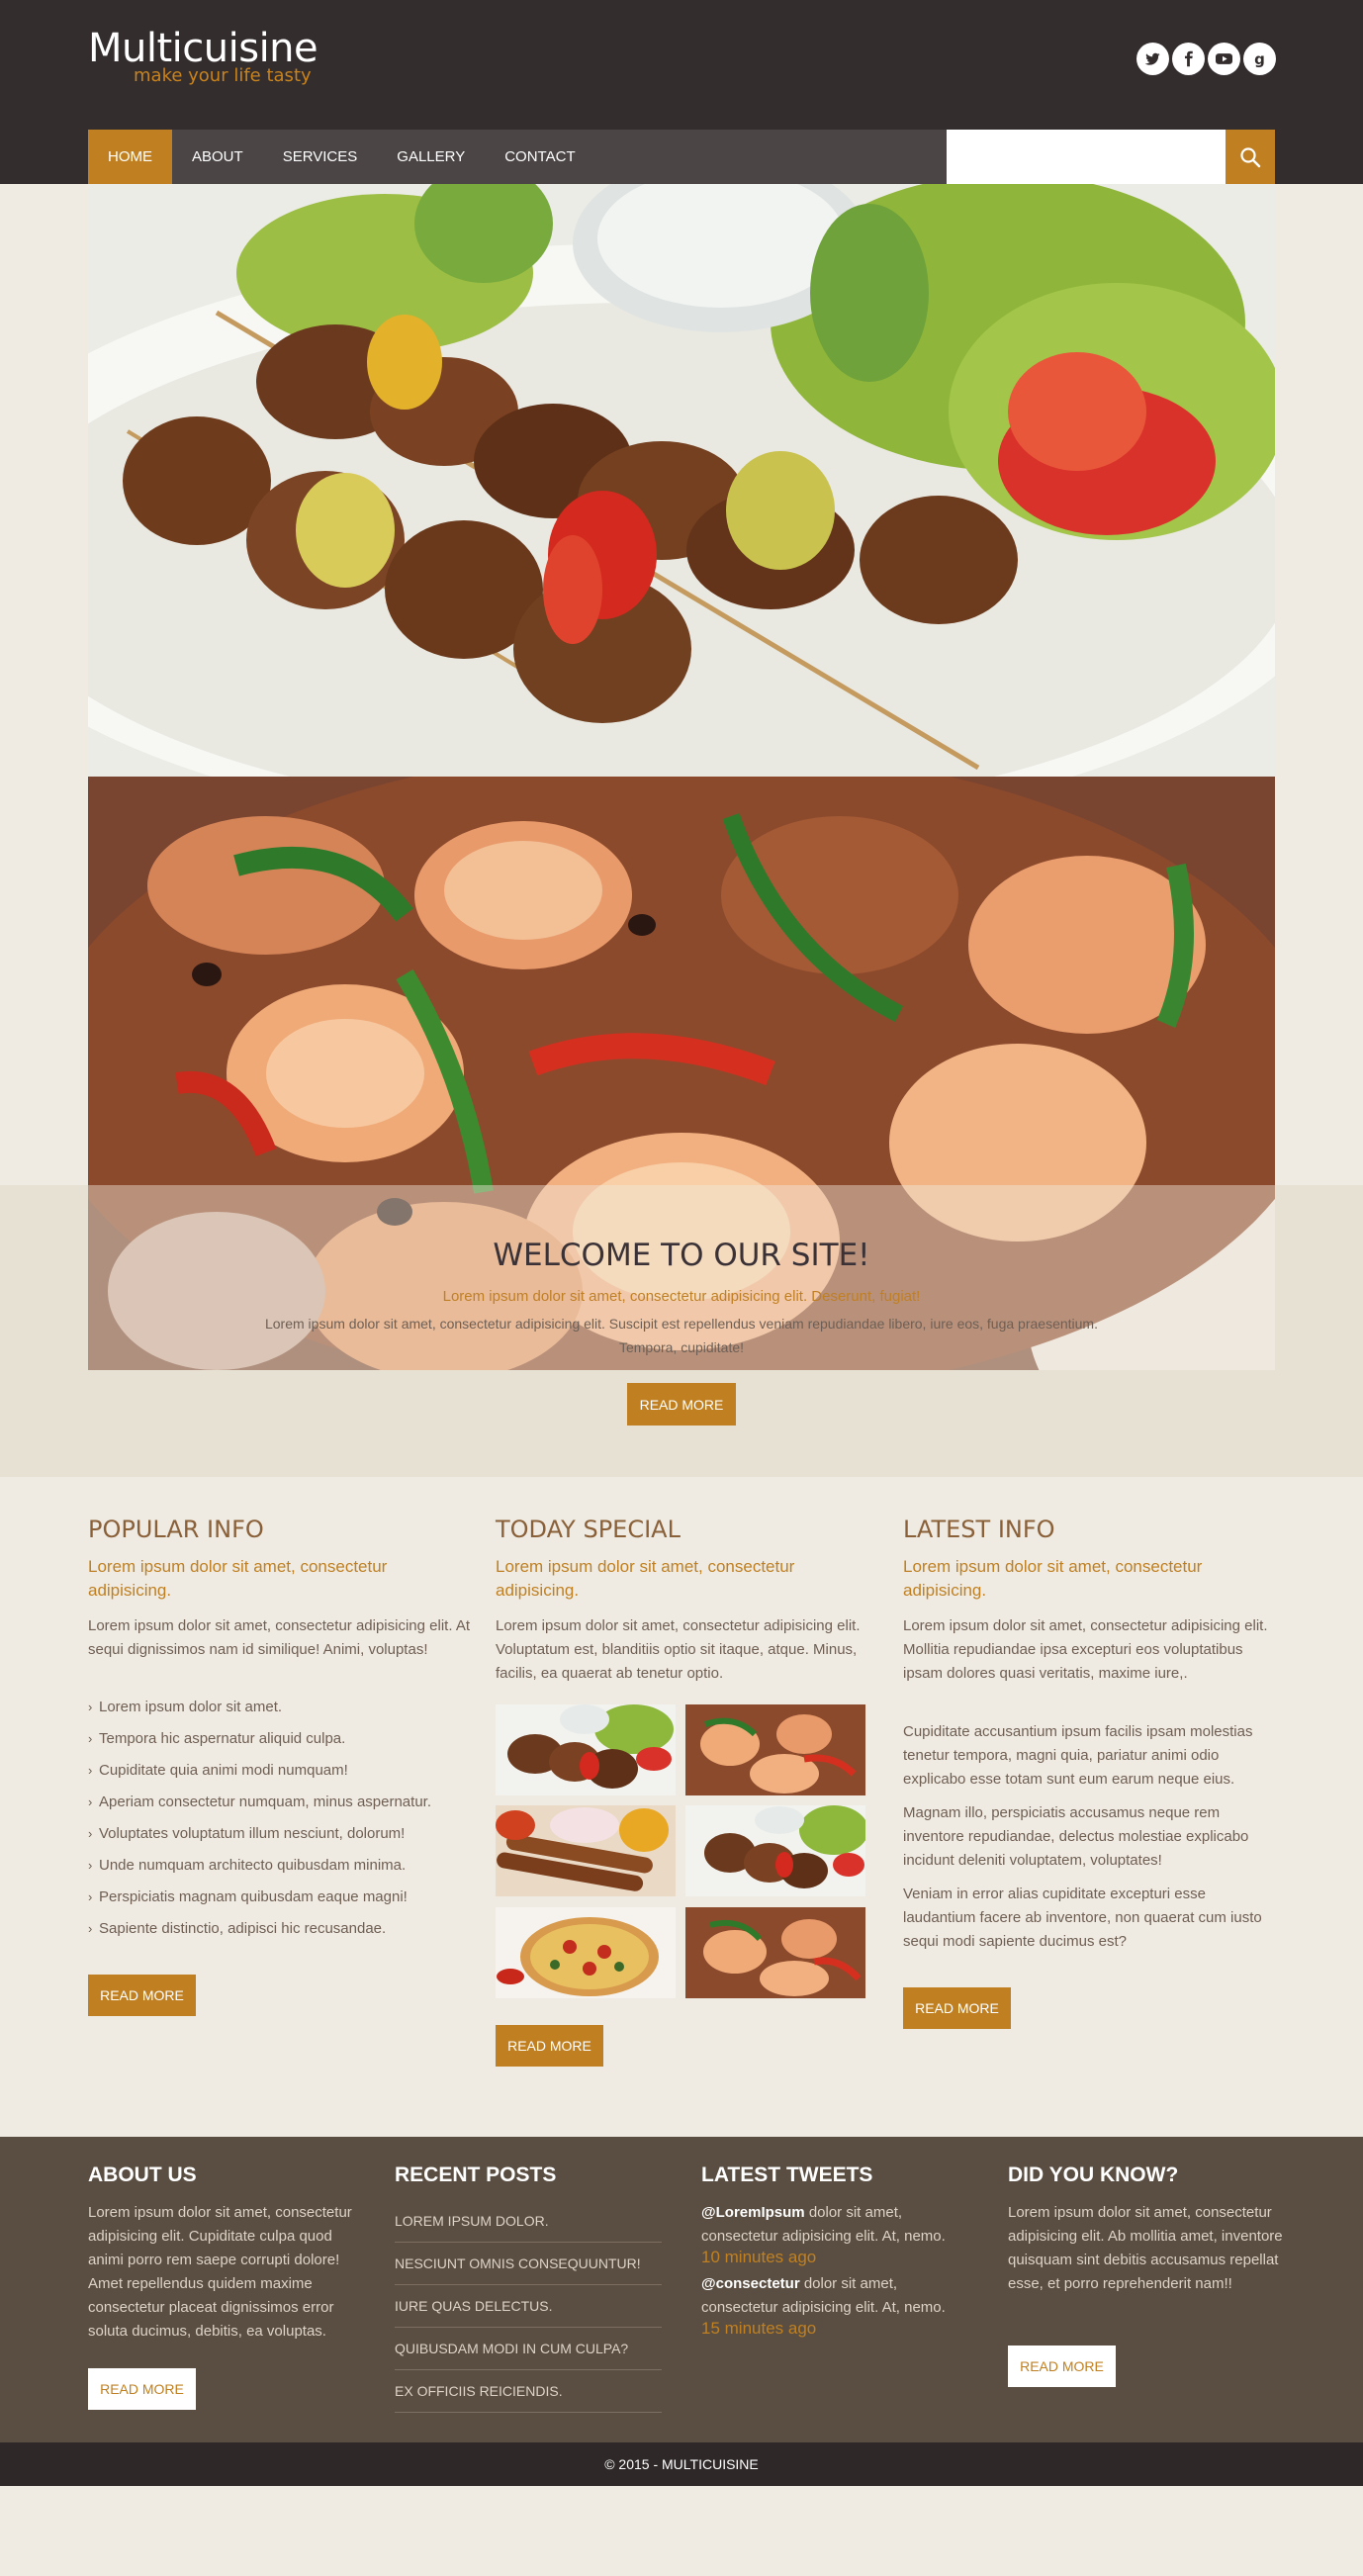 This screenshot has height=2576, width=1363. I want to click on gallery-thumb-shrimp, so click(775, 1750).